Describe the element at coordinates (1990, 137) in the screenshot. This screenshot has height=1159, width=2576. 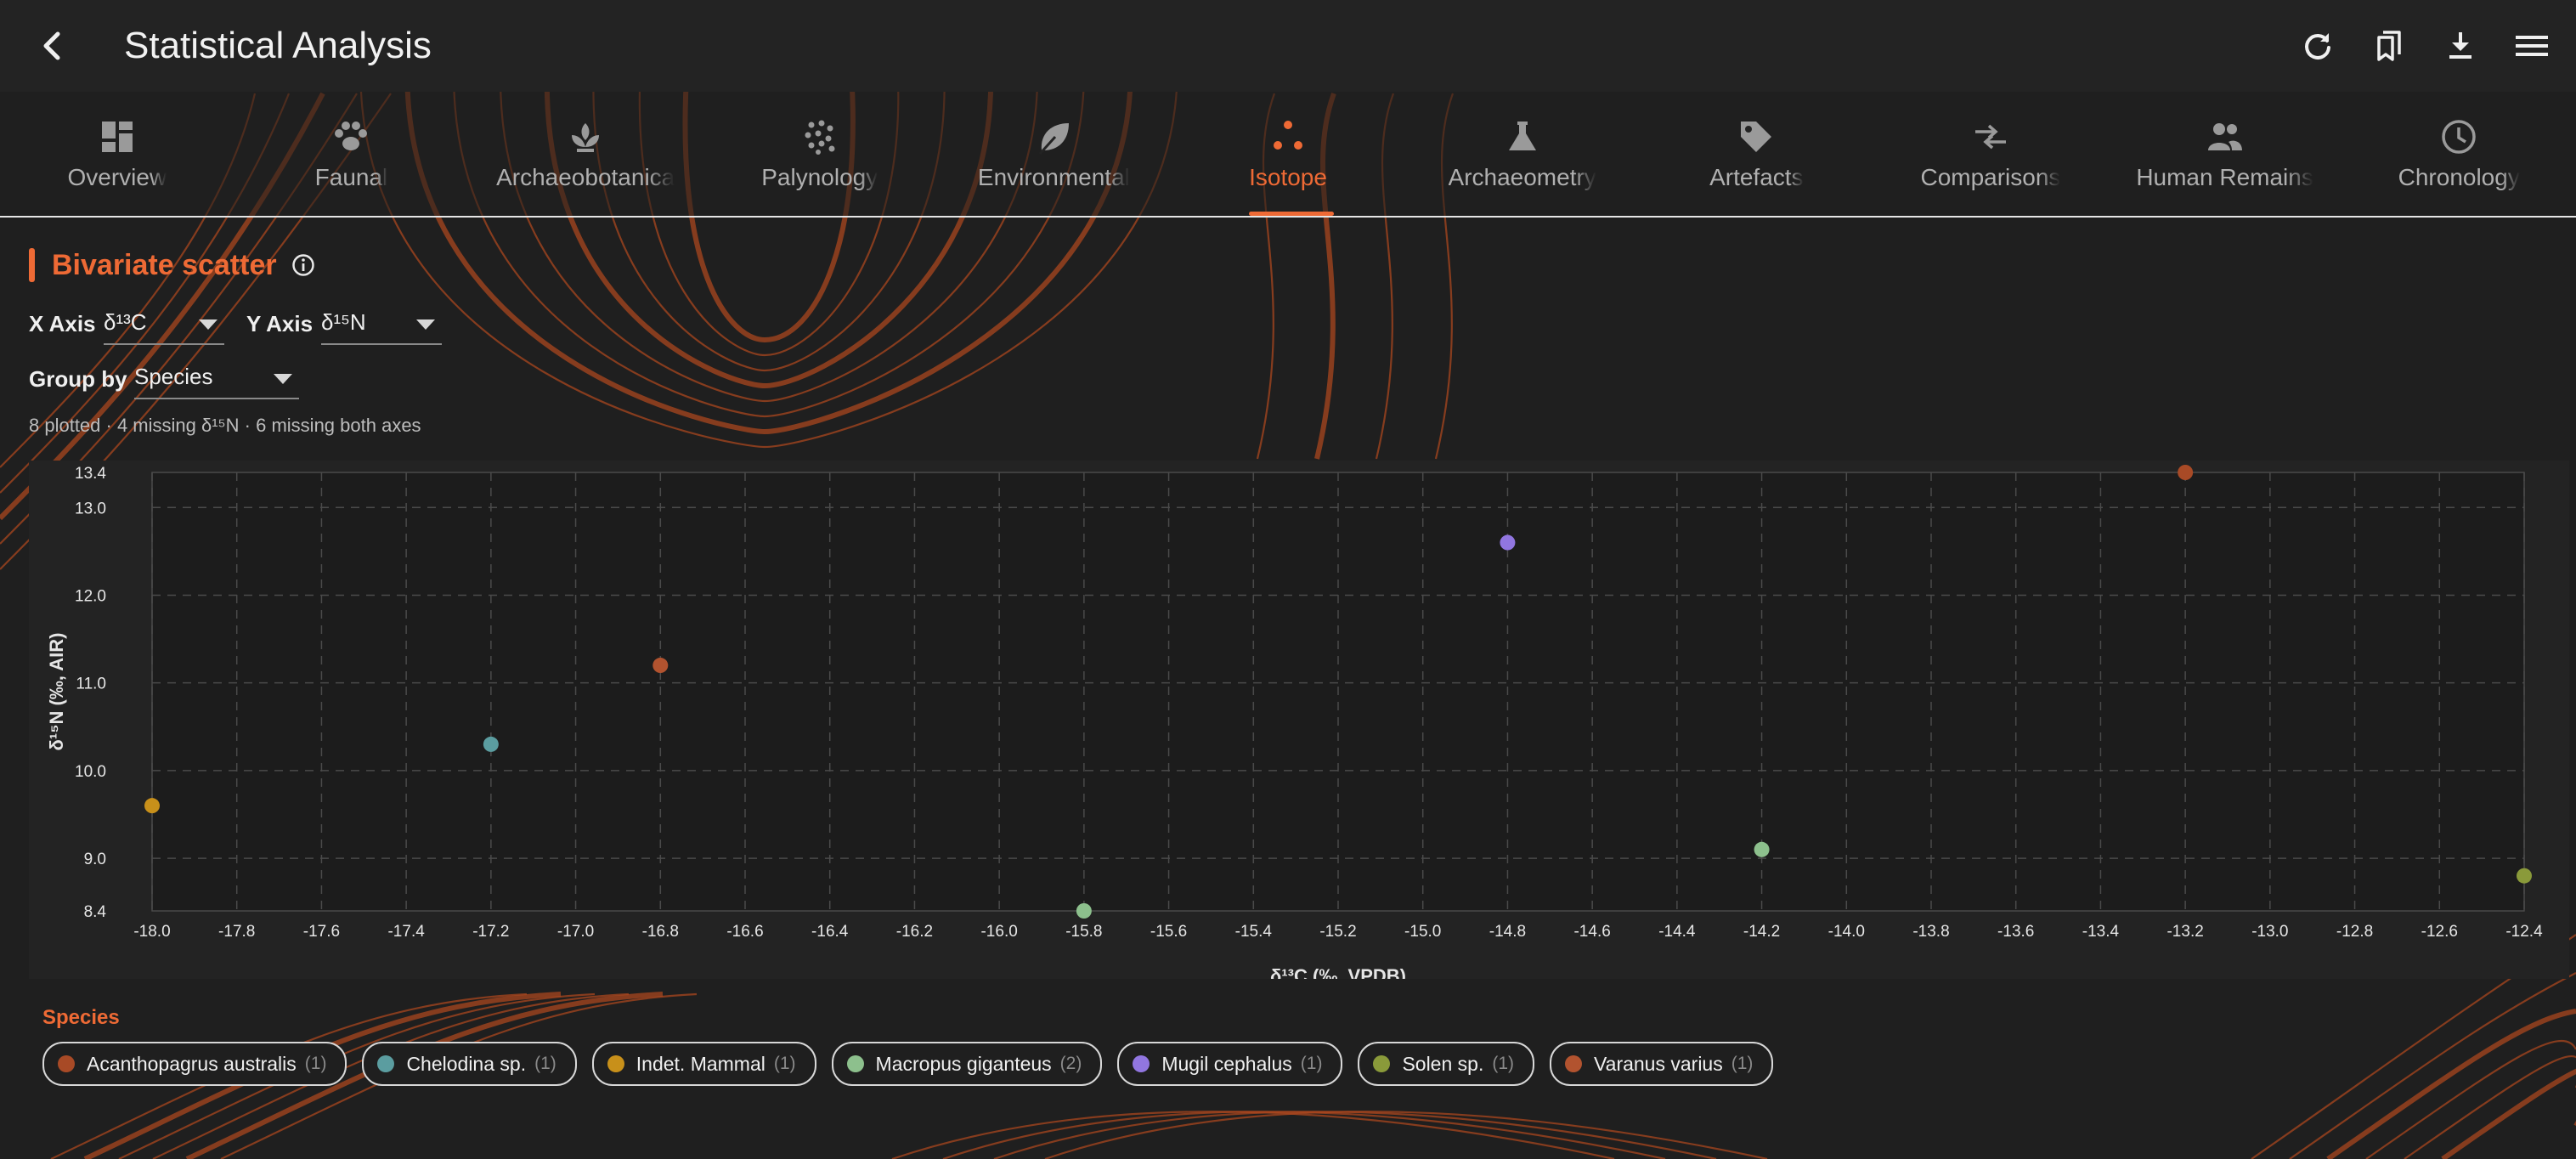
I see `compare-icon` at that location.